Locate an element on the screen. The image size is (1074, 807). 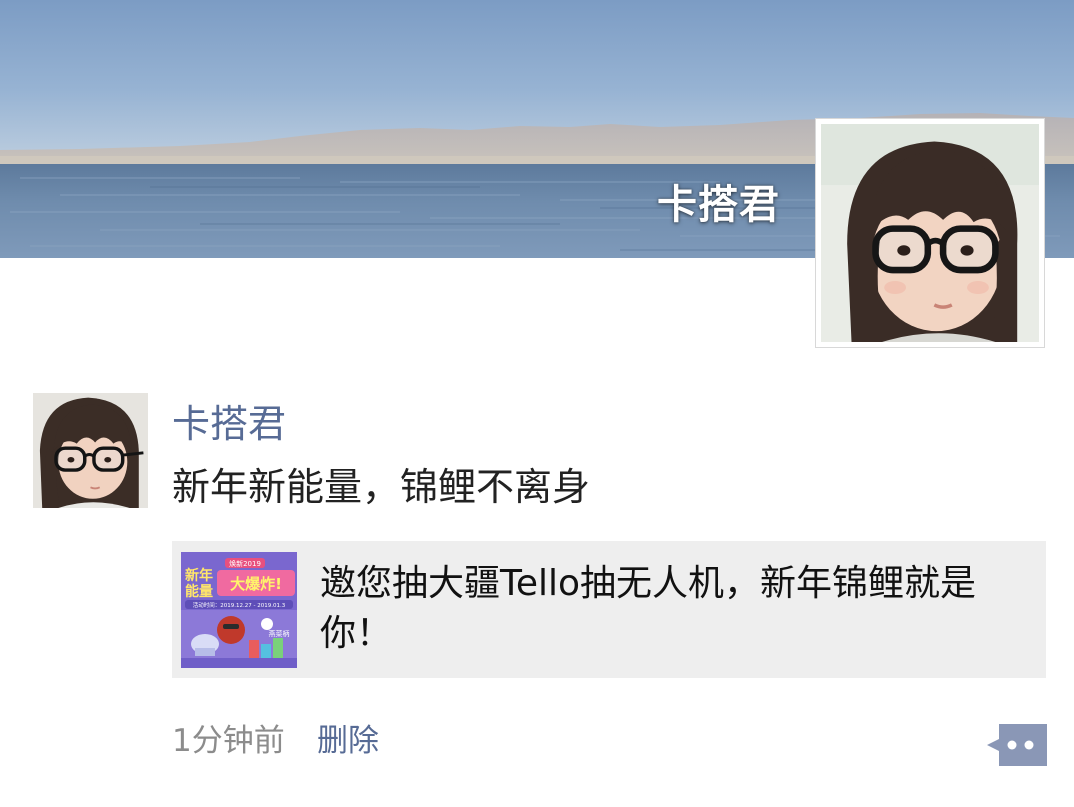
post-text: 新年新能量，锦鲤不离身 is located at coordinates (381, 487).